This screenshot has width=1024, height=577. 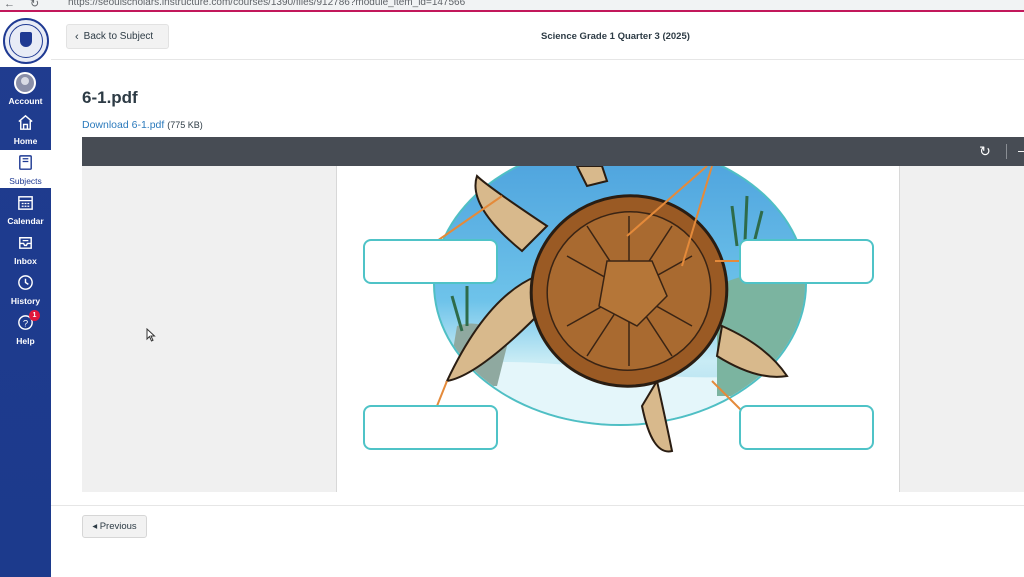 I want to click on back-button-label: Back to Subject, so click(x=118, y=36).